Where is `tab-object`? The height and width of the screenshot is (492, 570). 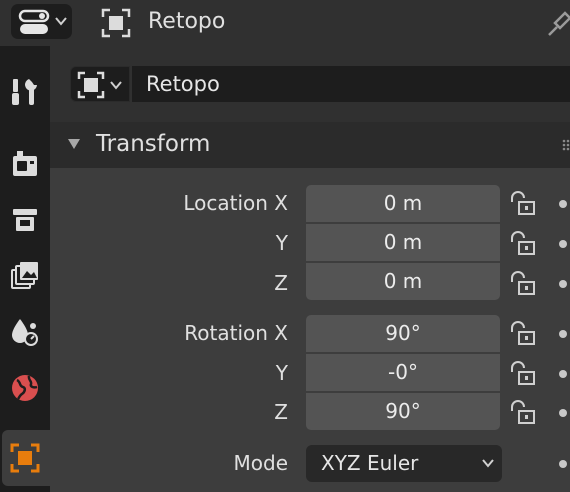
tab-object is located at coordinates (26, 458).